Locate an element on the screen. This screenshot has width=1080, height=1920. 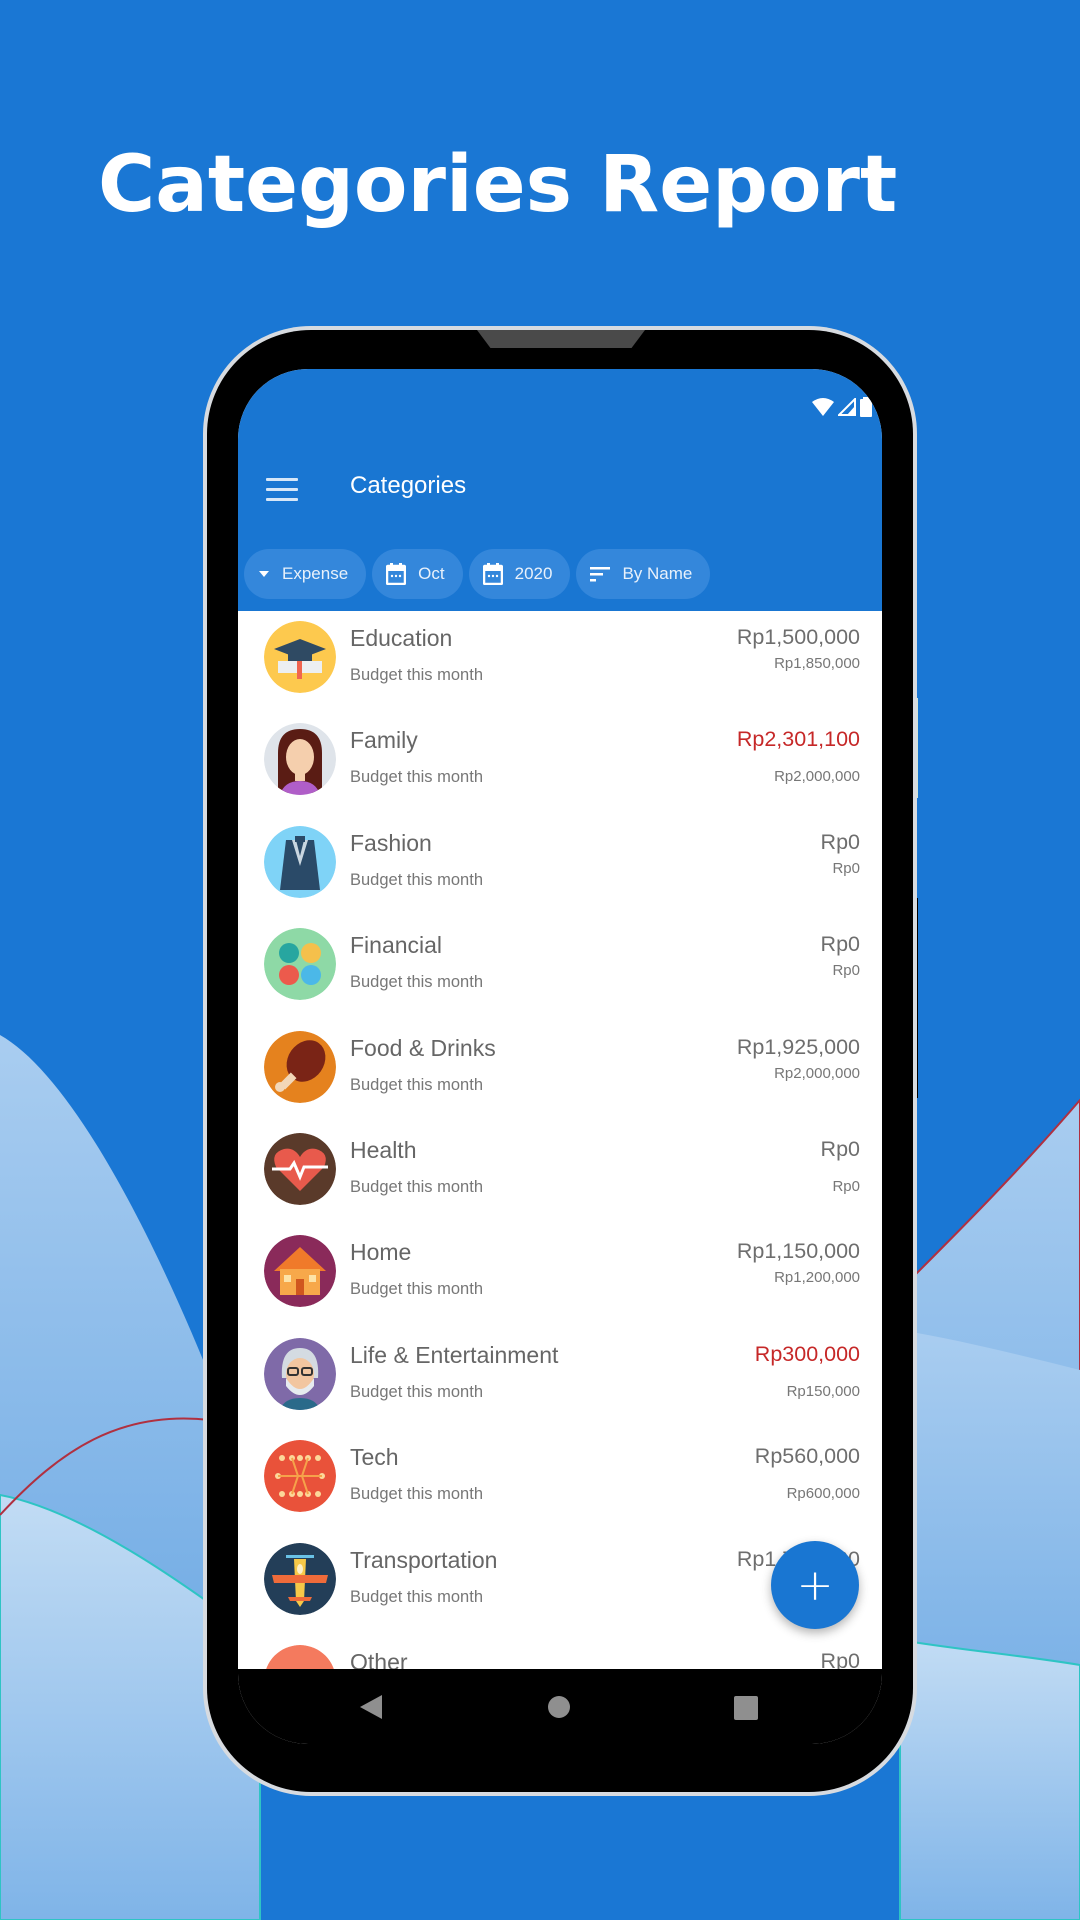
signal-icon is located at coordinates (847, 407).